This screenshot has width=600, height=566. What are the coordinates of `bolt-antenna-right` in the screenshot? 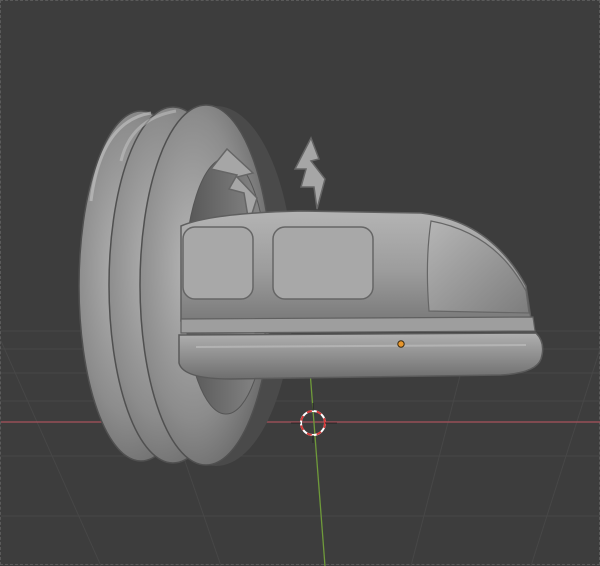 It's located at (309, 173).